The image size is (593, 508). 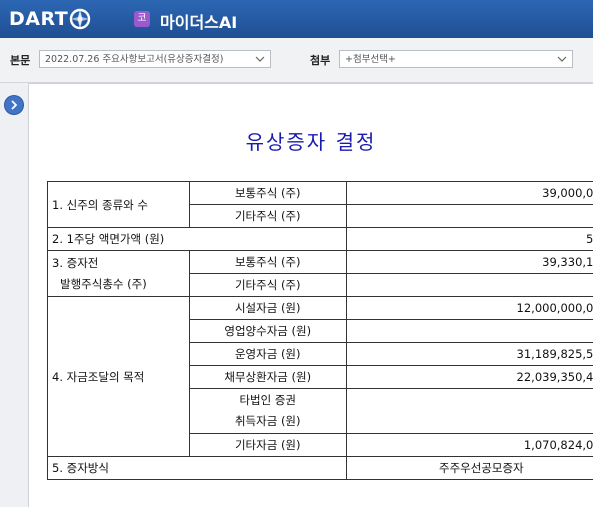 What do you see at coordinates (268, 400) in the screenshot?
I see `row-sublabel-line: 타법인 증권` at bounding box center [268, 400].